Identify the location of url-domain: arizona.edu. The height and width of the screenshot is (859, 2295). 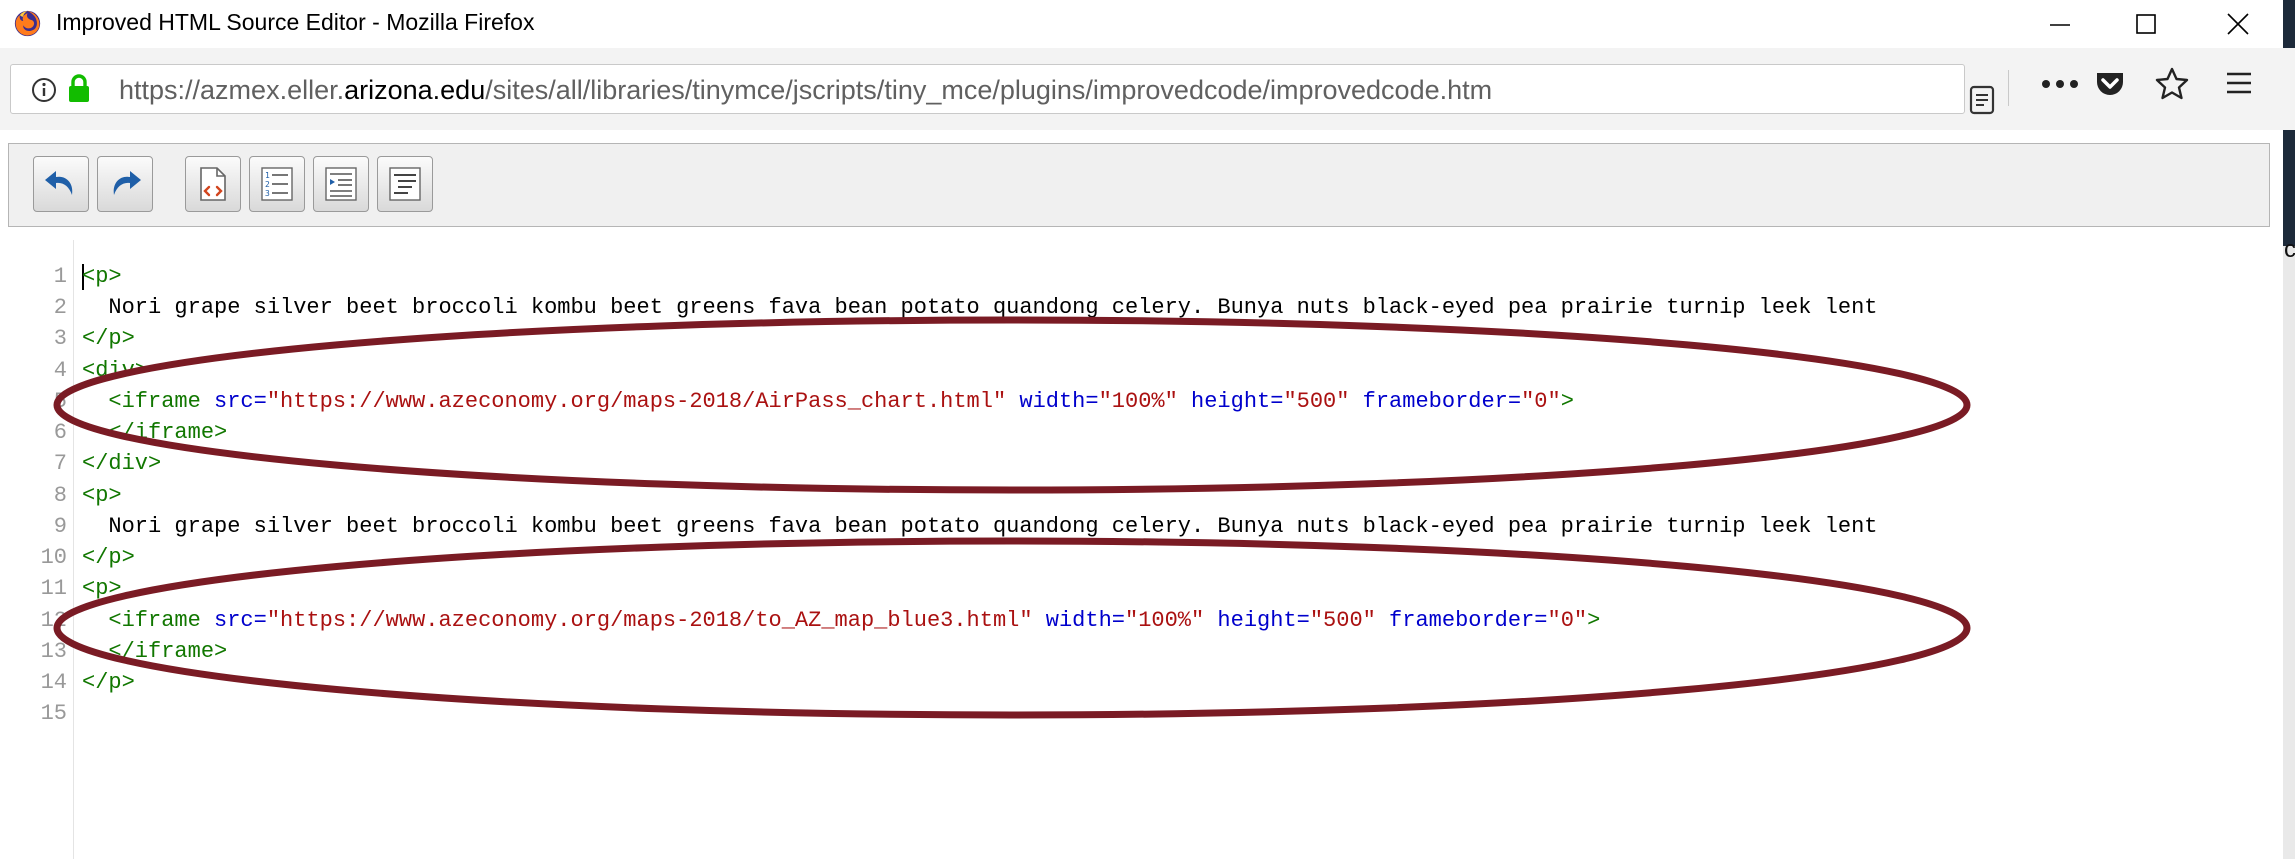
(415, 90).